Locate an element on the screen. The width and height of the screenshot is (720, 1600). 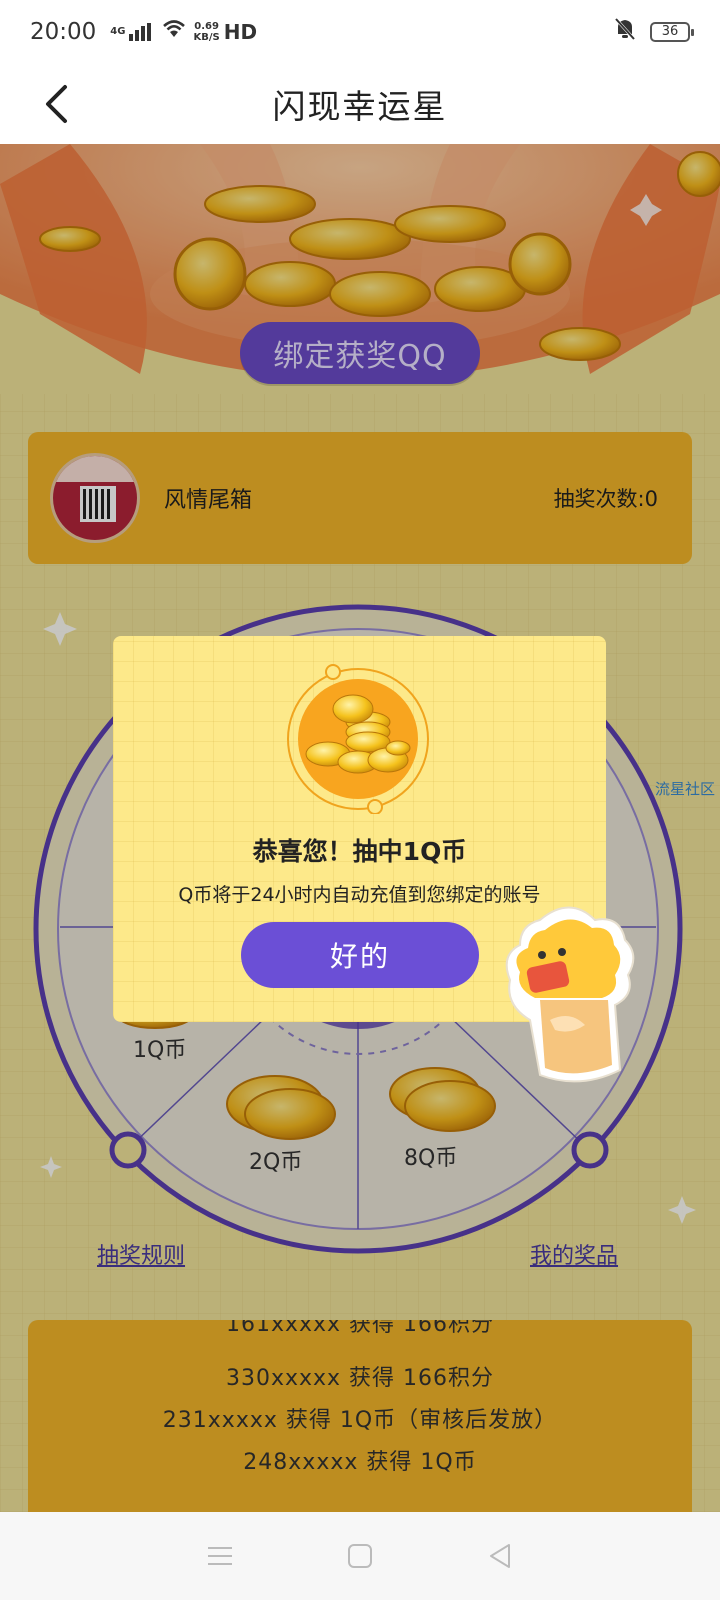
title-bar: 闪现幸运星 is located at coordinates (360, 104).